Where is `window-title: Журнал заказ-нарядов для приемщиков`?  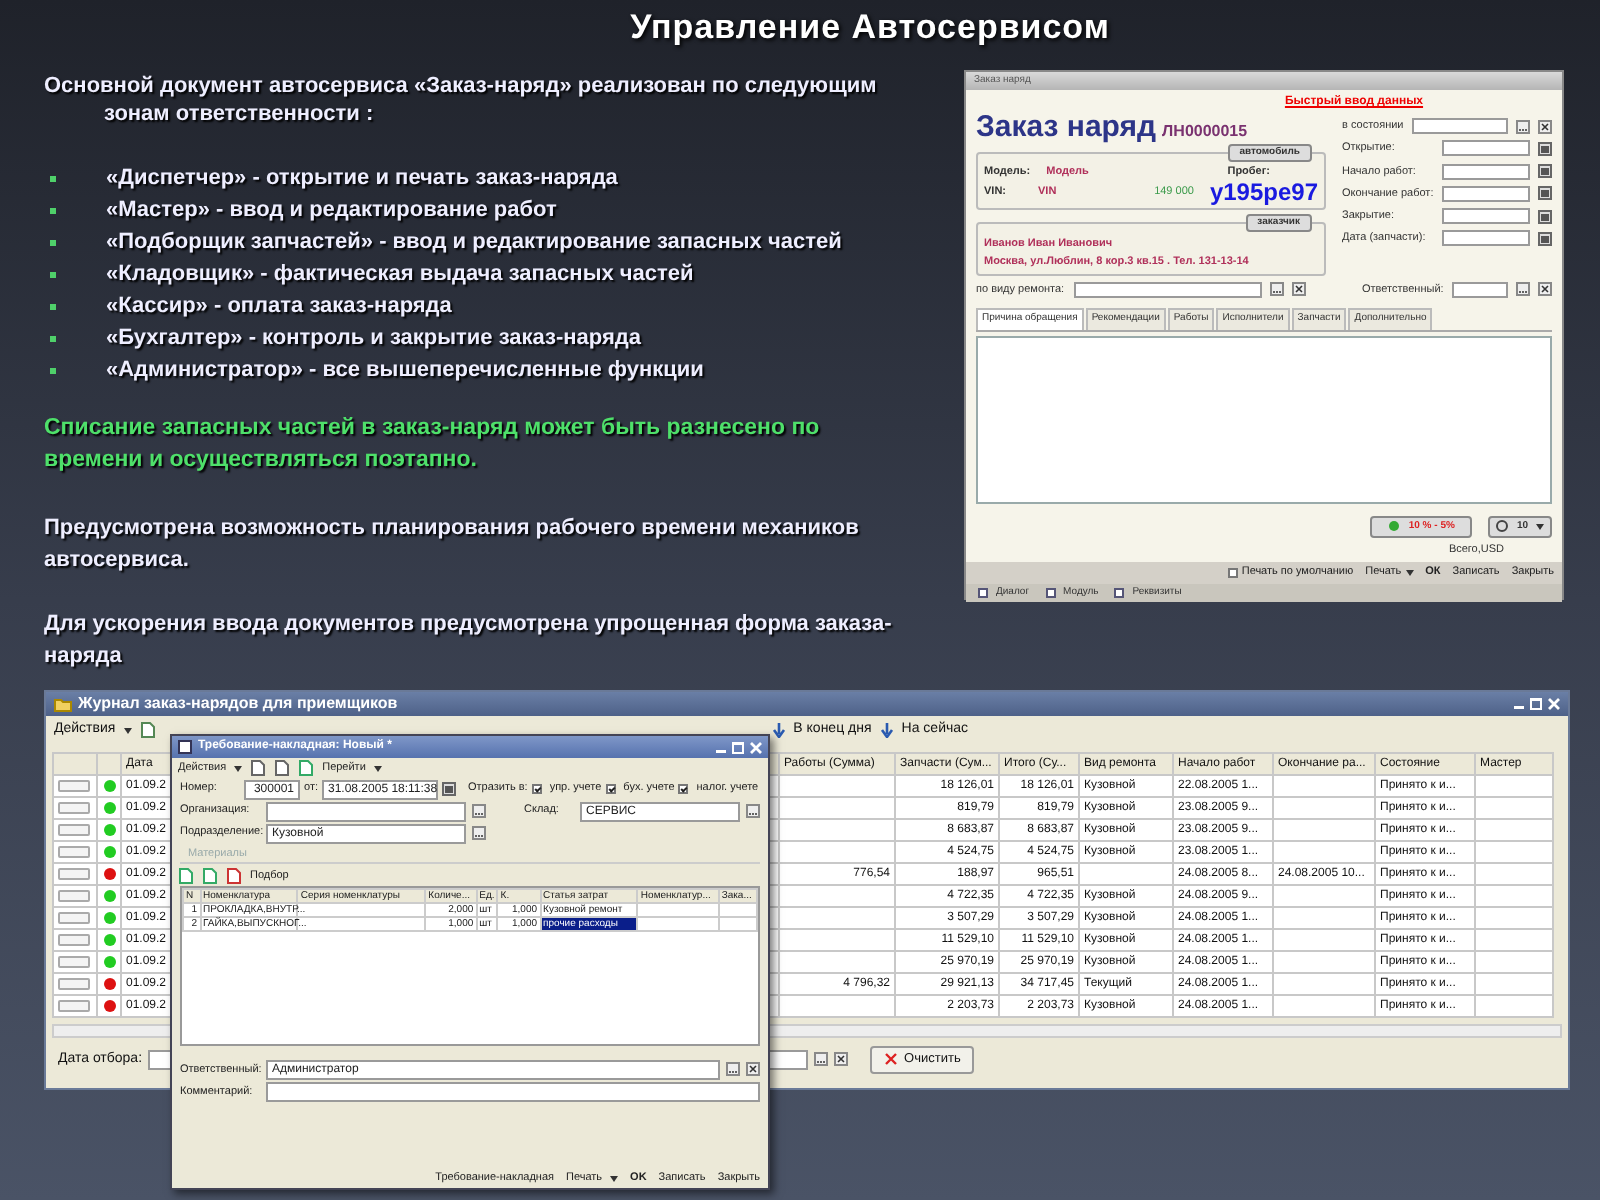
window-title: Журнал заказ-нарядов для приемщиков is located at coordinates (238, 704).